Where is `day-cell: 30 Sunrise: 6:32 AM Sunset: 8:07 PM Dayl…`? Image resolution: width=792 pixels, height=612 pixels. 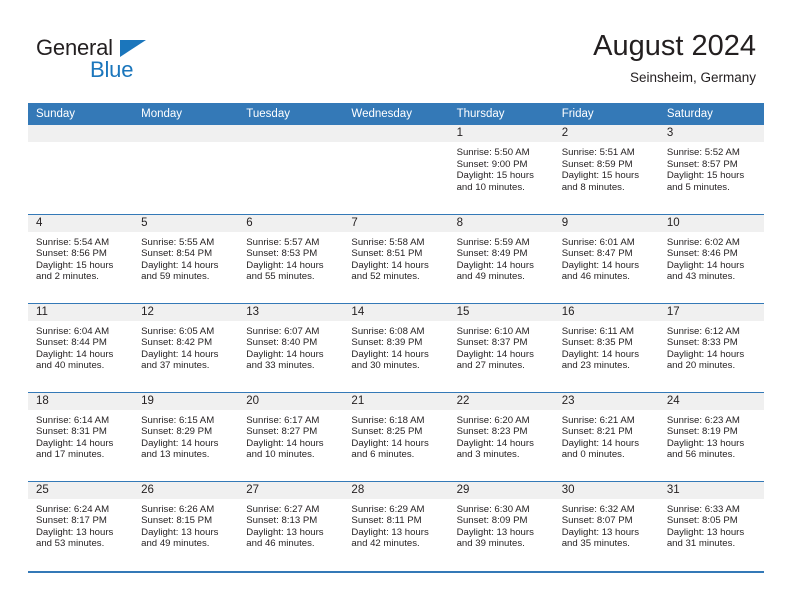
day-cell: 30 Sunrise: 6:32 AM Sunset: 8:07 PM Dayl… is located at coordinates (606, 525).